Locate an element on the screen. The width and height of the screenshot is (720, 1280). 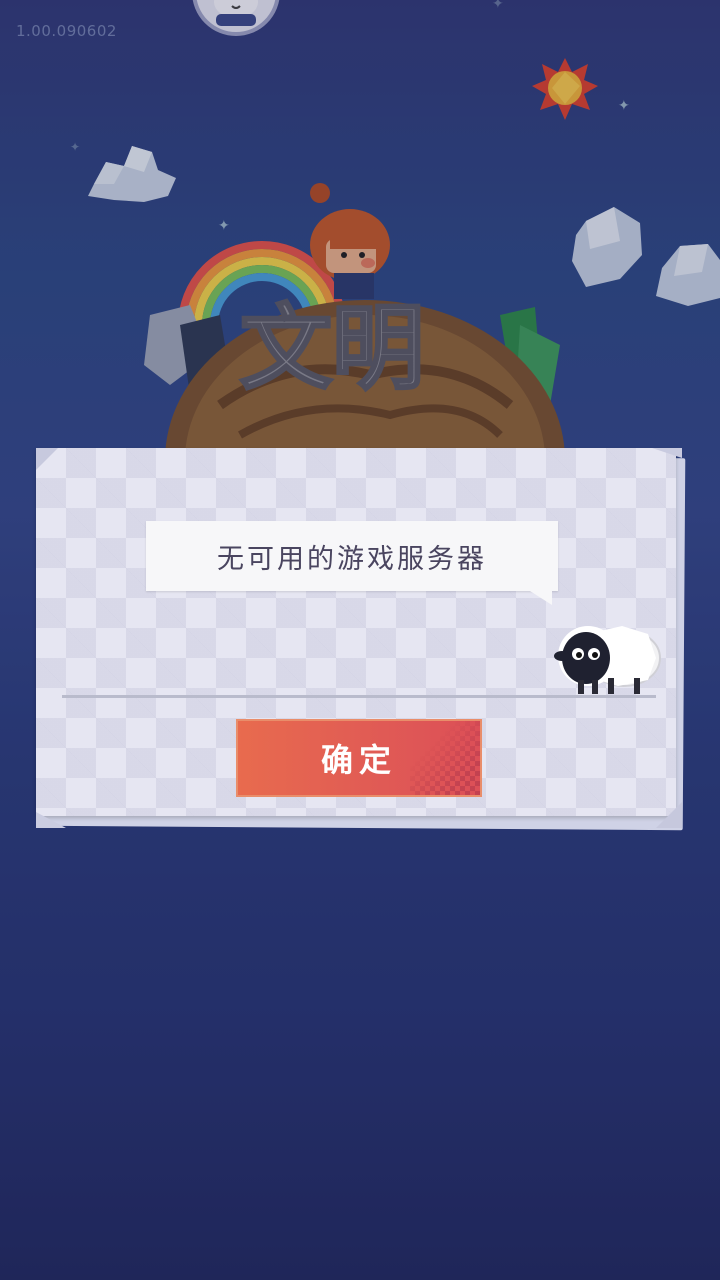
message-bubble: 无可用的游戏服务器 is located at coordinates (352, 563).